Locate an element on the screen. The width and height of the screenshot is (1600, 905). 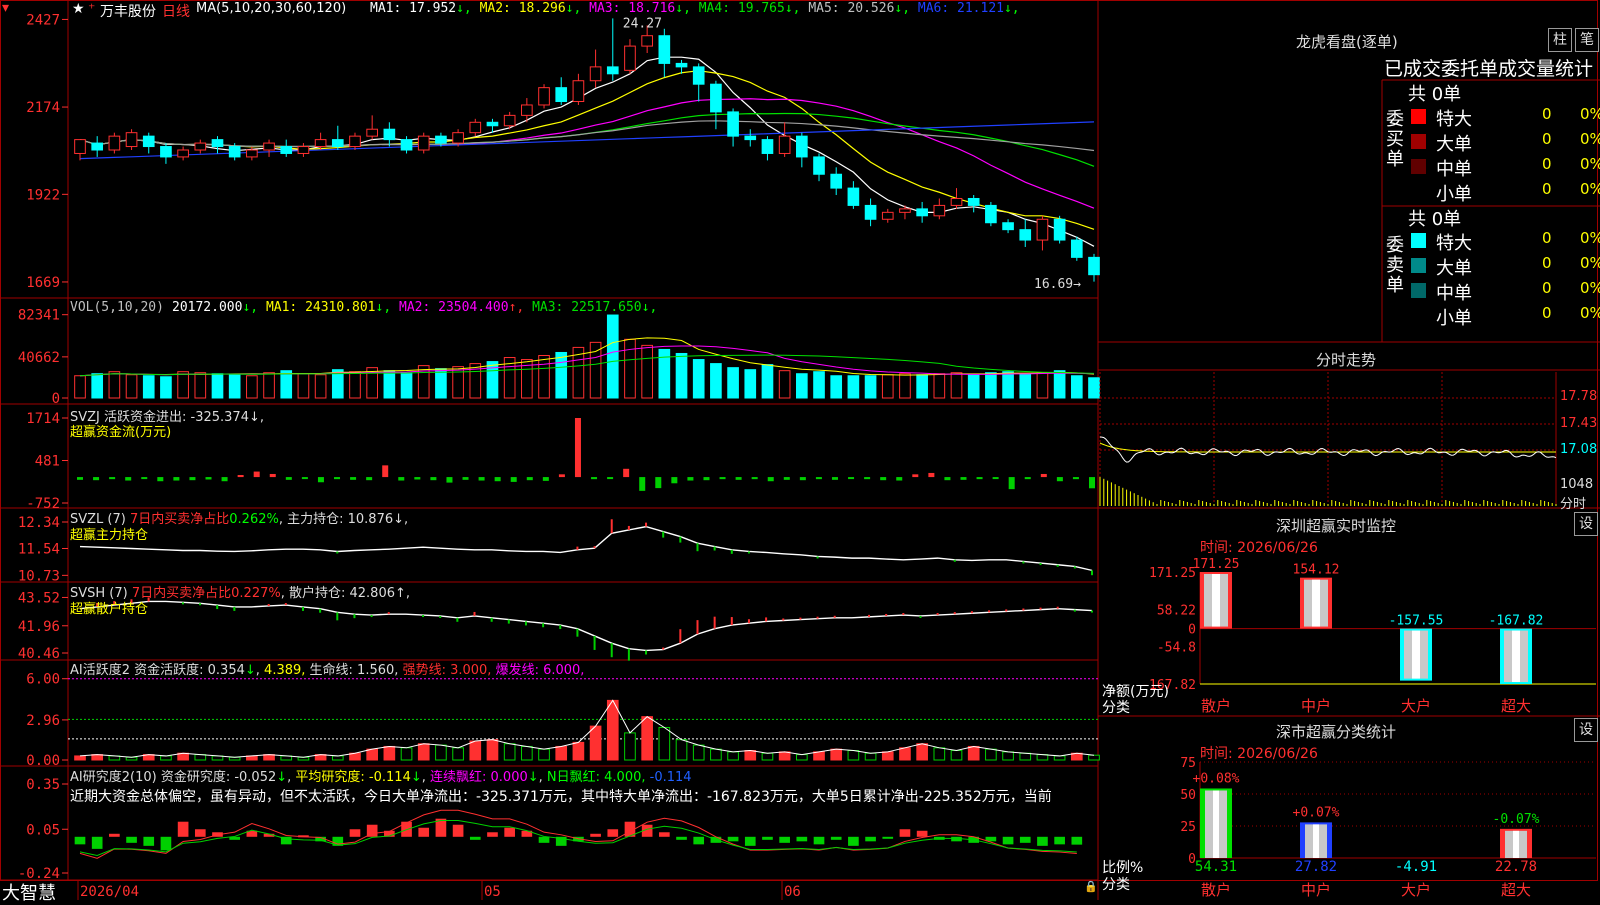
intraday-y-3: 1048 is located at coordinates (1577, 484).